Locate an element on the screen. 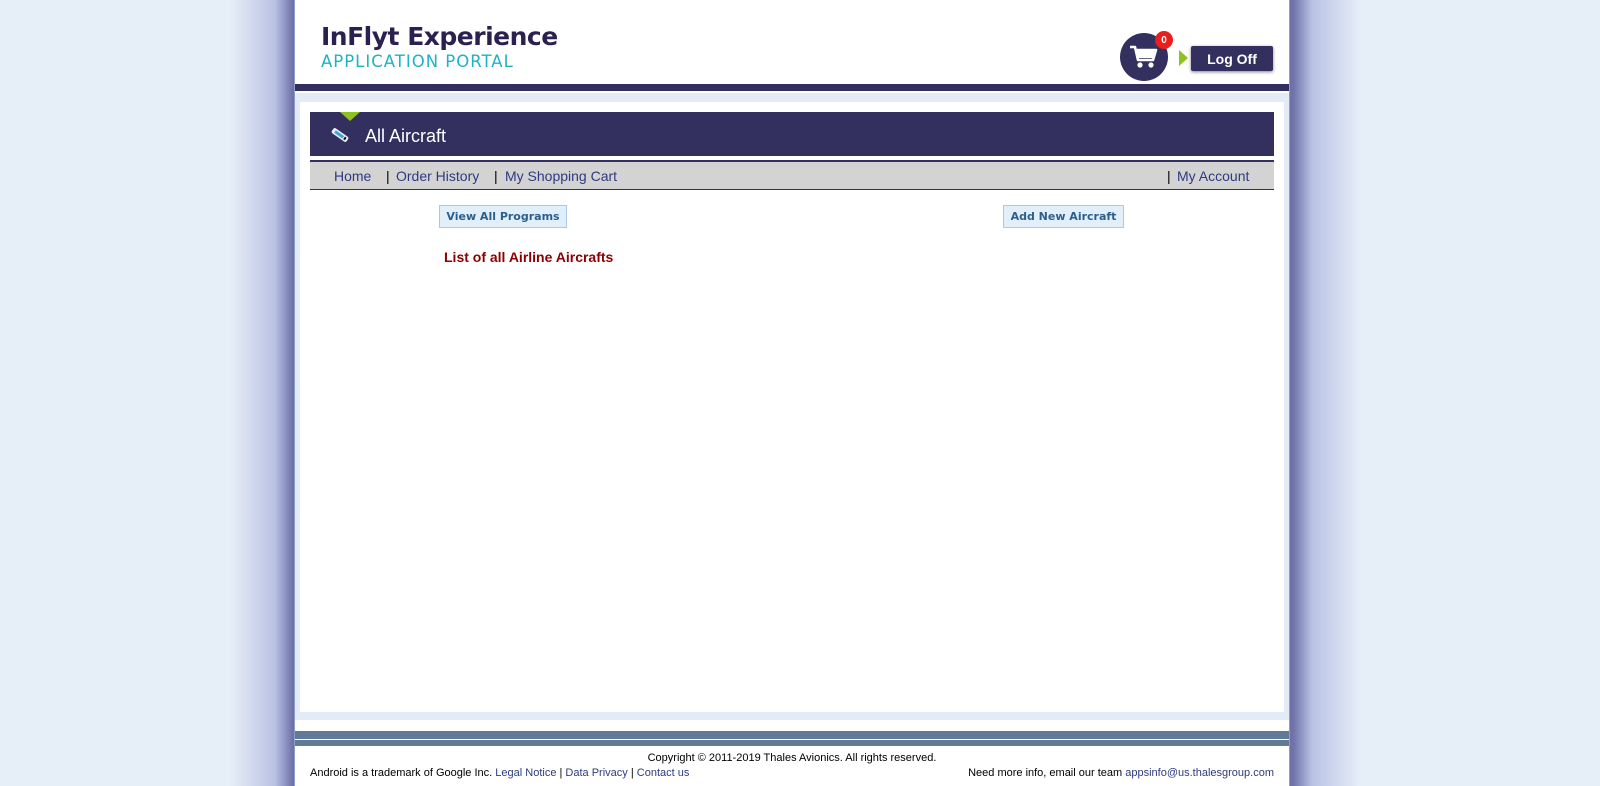 This screenshot has height=786, width=1600. add-new-aircraft-button: Add New Aircraft is located at coordinates (1063, 216).